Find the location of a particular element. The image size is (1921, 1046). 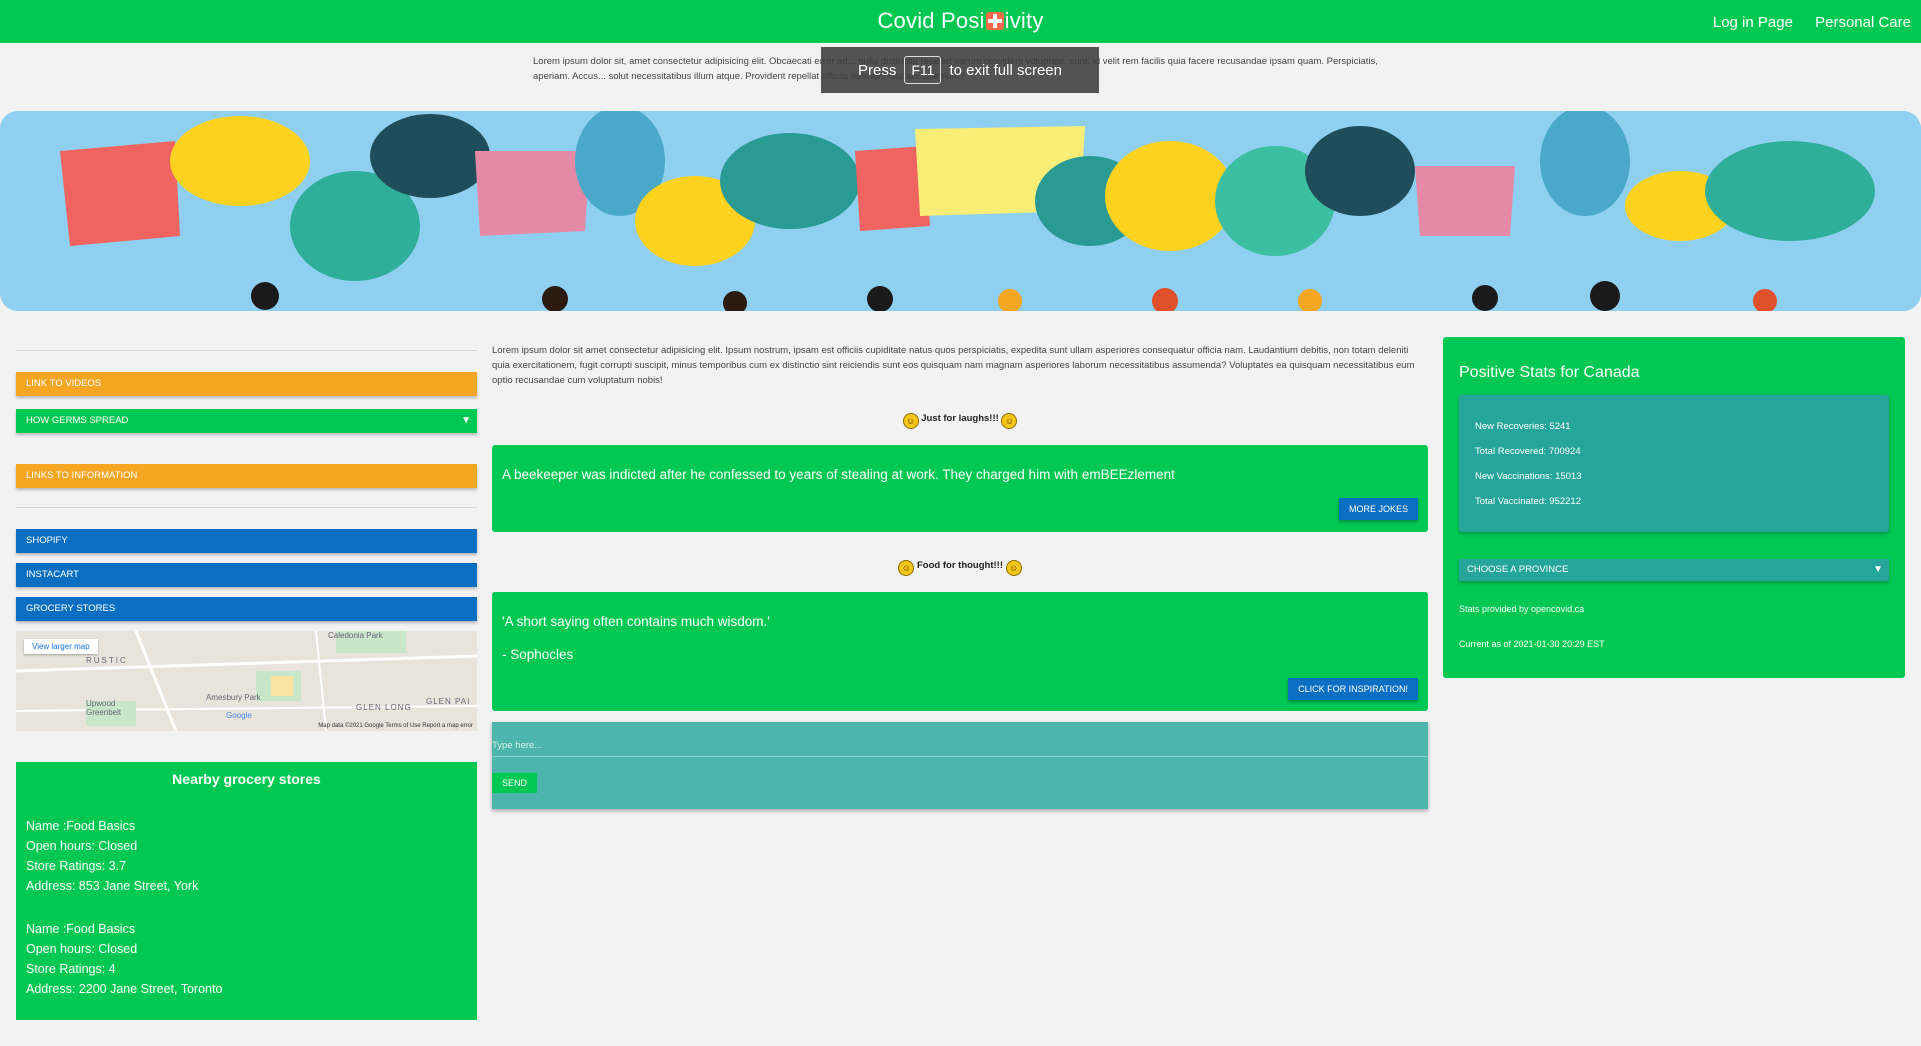

chat-input is located at coordinates (960, 745).